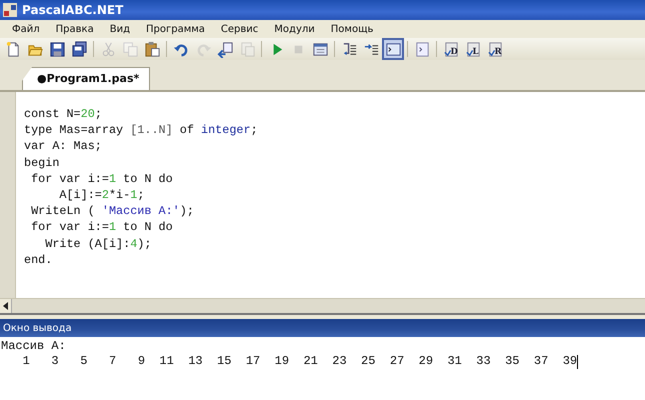 The height and width of the screenshot is (400, 645). Describe the element at coordinates (352, 29) in the screenshot. I see `menu-item: Помощь` at that location.